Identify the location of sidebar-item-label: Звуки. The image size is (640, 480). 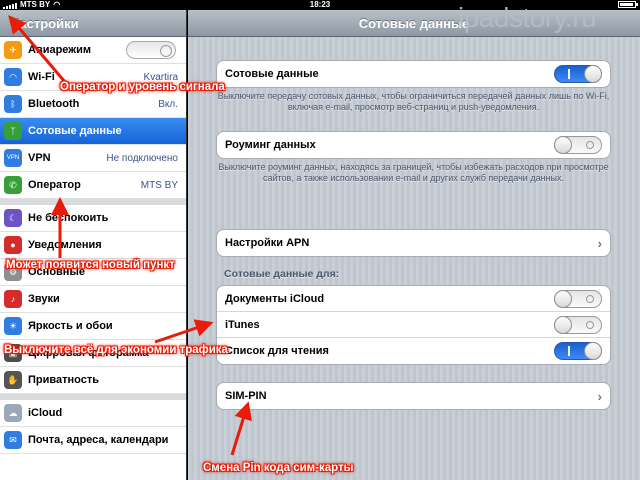
(44, 299).